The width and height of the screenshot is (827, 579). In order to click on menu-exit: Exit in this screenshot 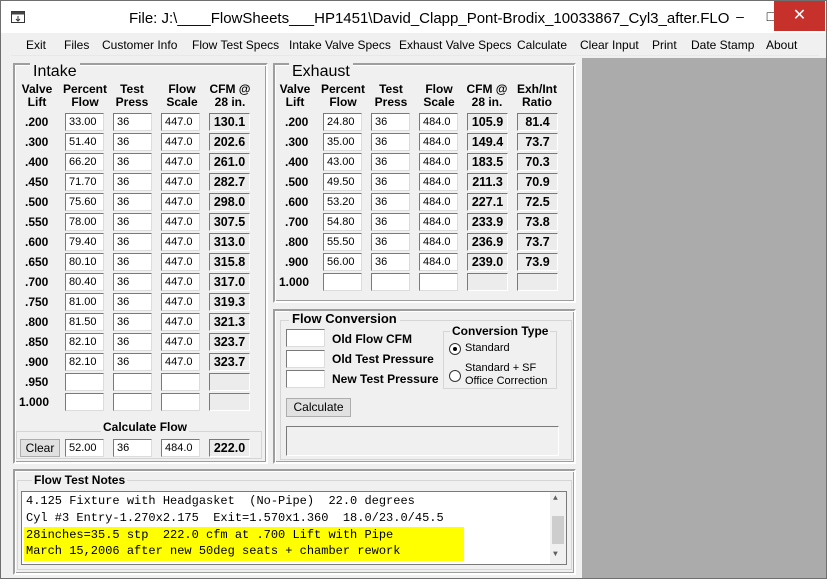, I will do `click(36, 45)`.